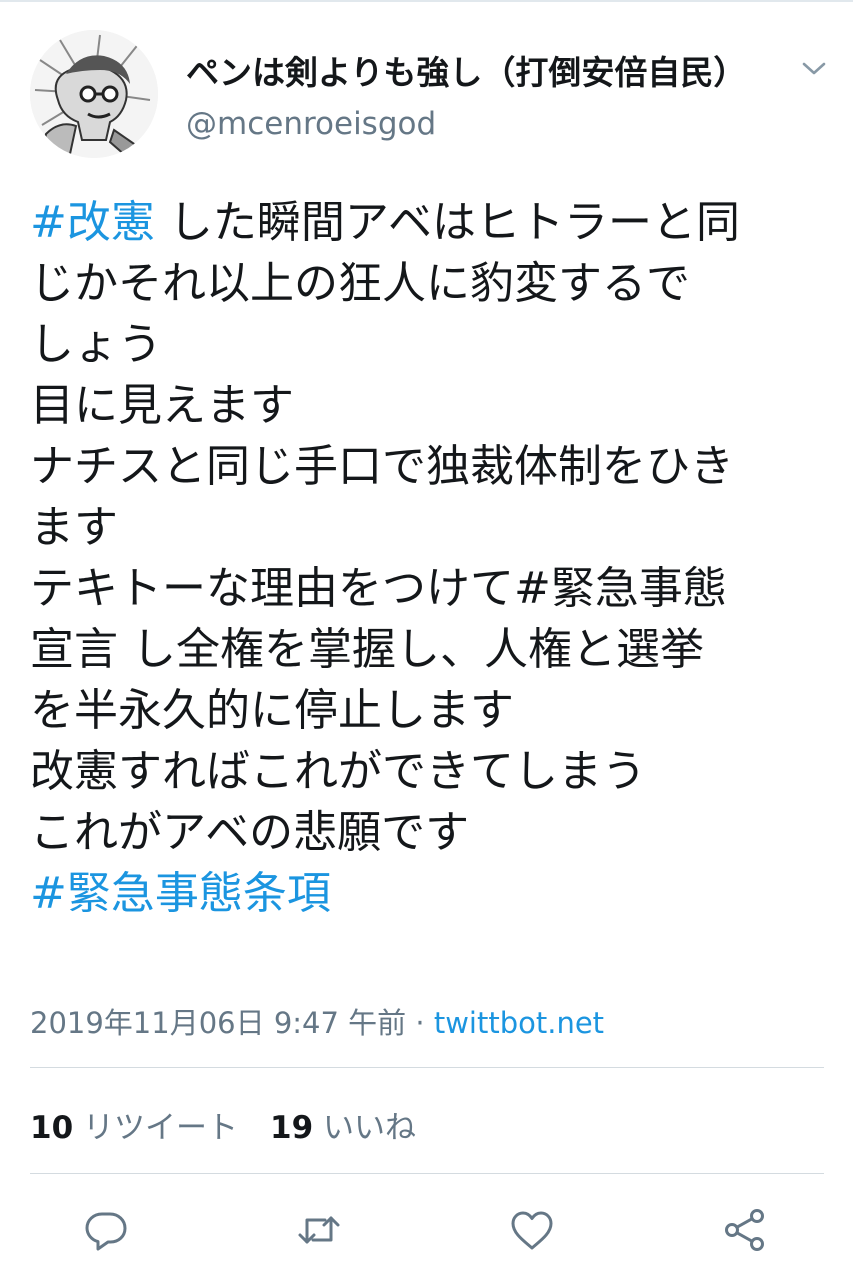 Image resolution: width=853 pixels, height=1280 pixels. I want to click on timestamp: 2019年11月06日 9:47 午前, so click(218, 1023).